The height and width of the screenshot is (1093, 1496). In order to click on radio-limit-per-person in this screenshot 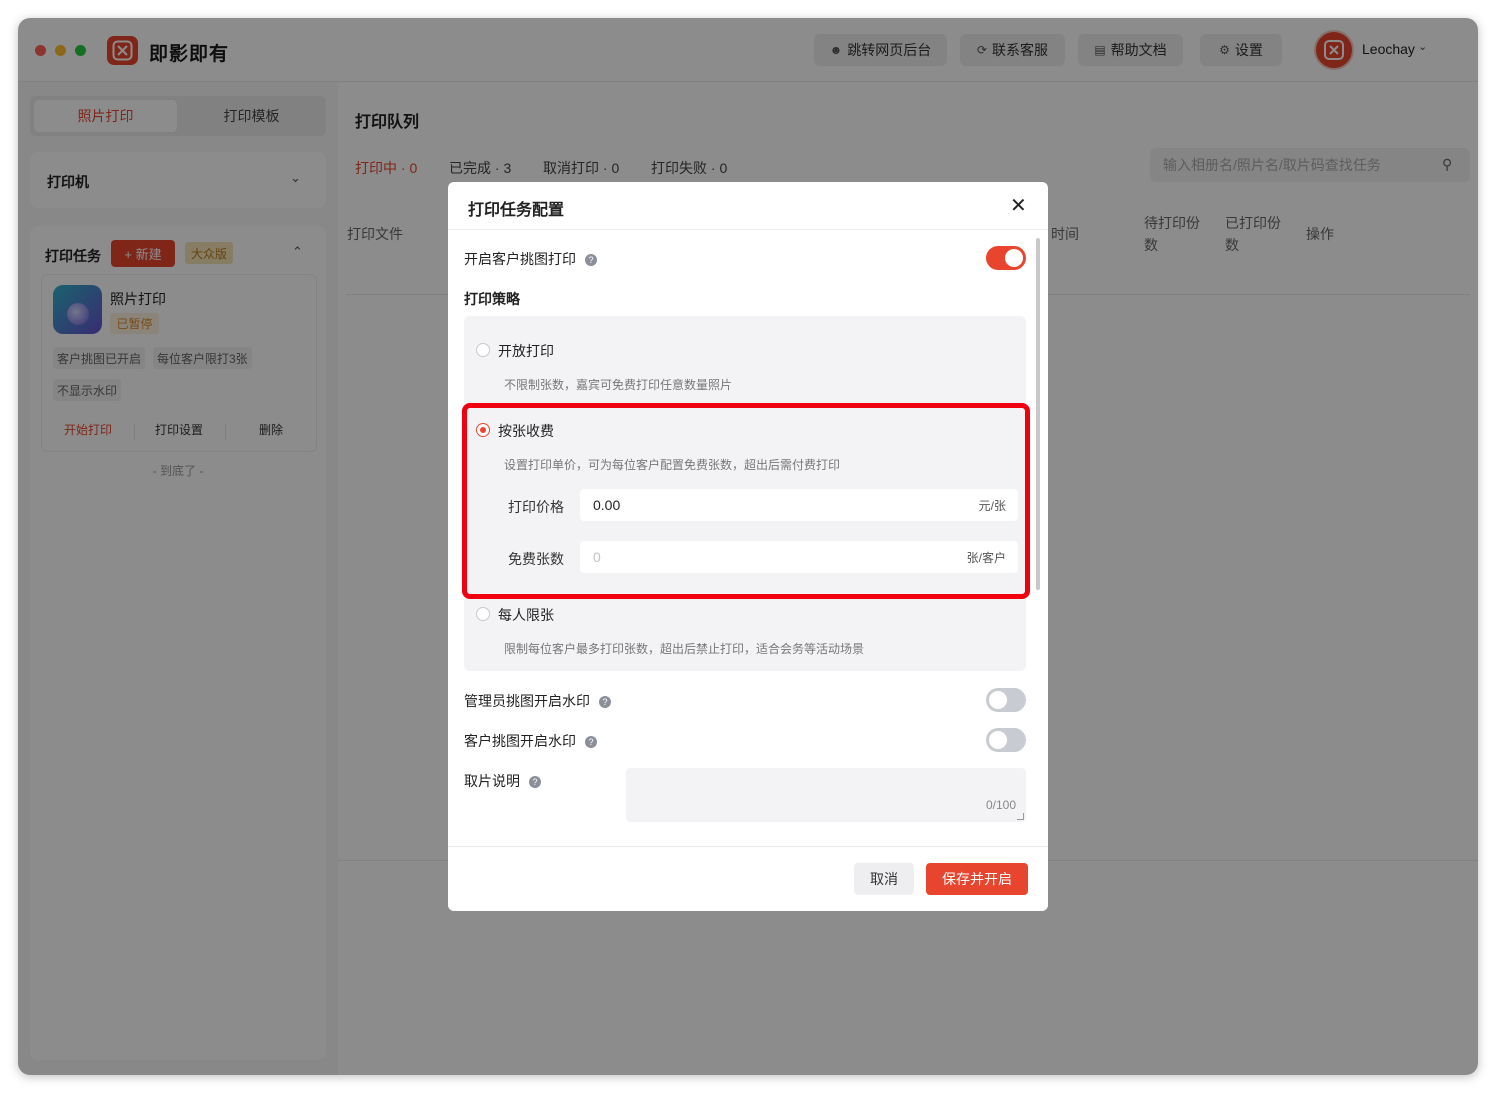, I will do `click(483, 614)`.